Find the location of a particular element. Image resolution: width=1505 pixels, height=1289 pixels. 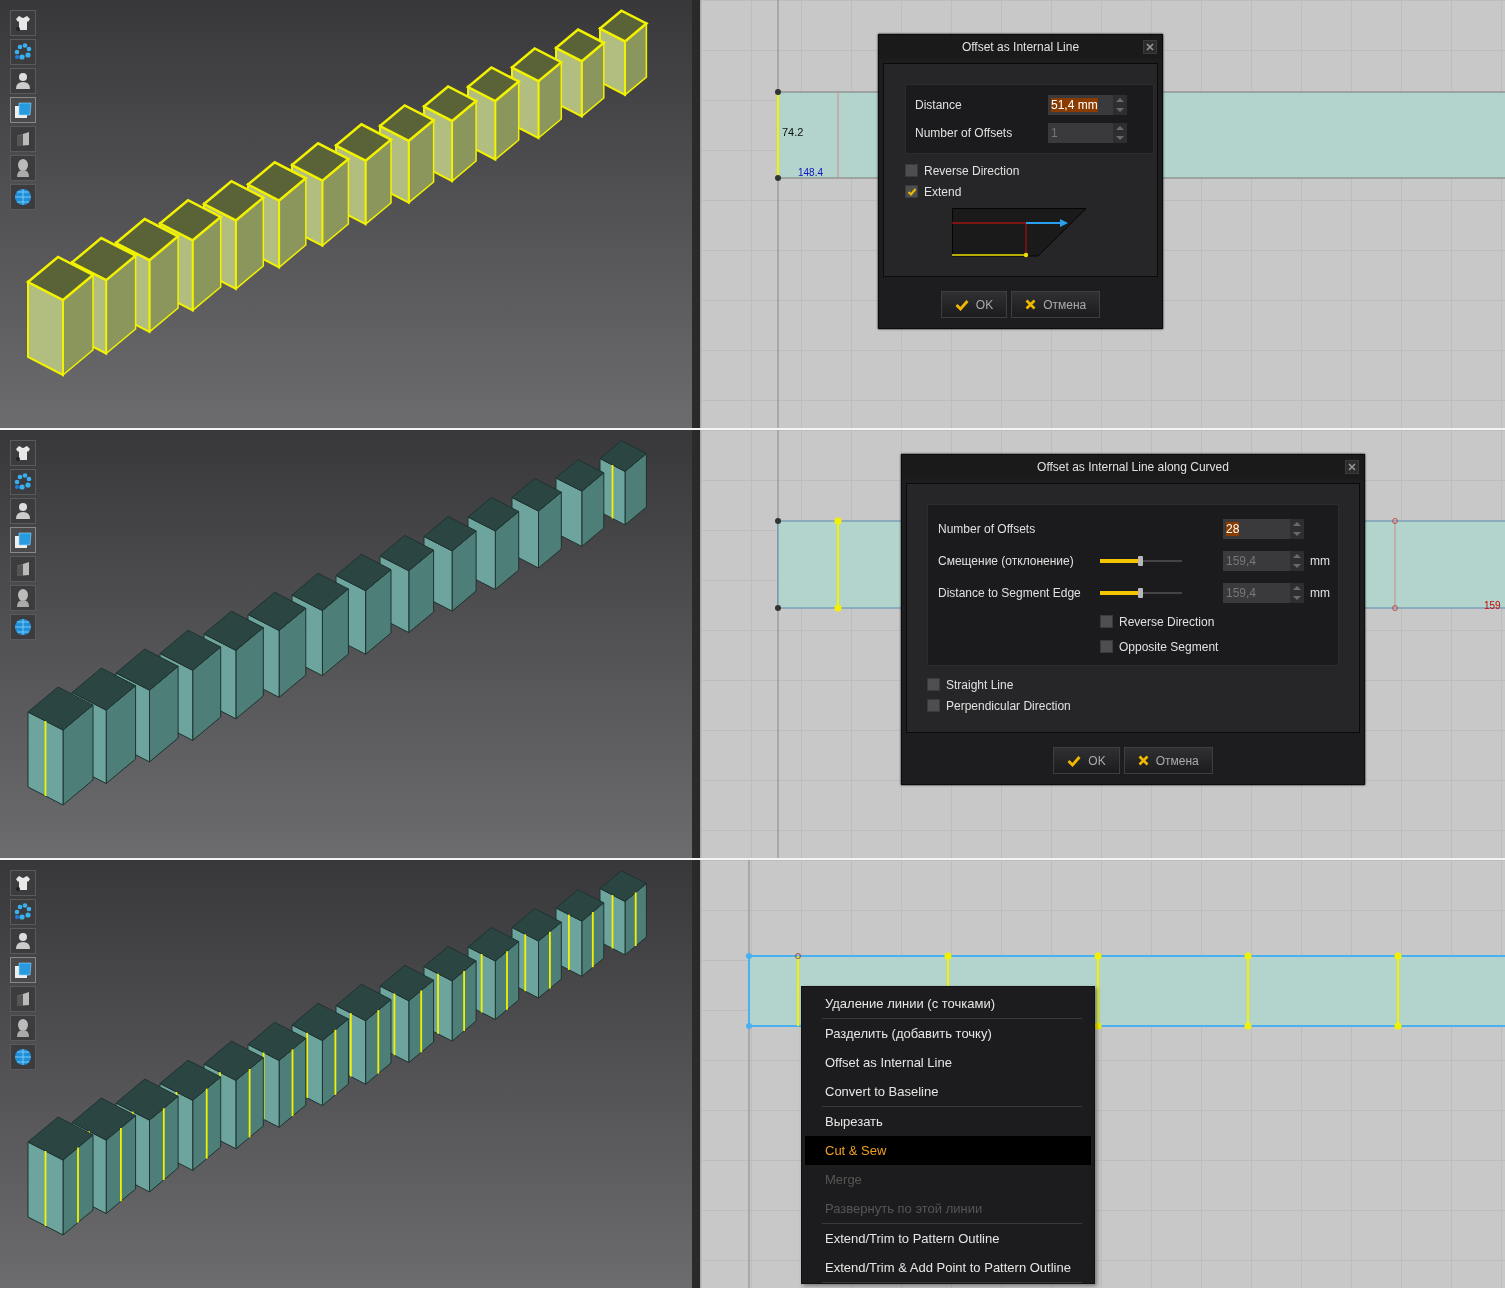

field-label: Смещение (отклонение) is located at coordinates (1006, 561).